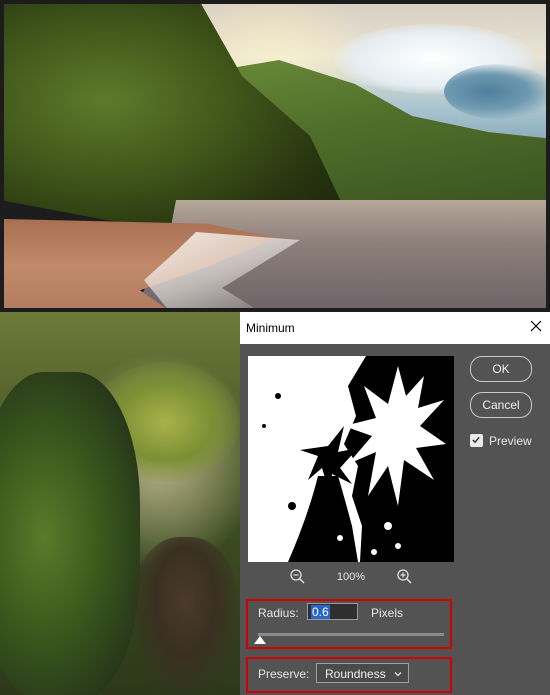 The image size is (550, 695). I want to click on preserve-dropdown: Roundness, so click(362, 673).